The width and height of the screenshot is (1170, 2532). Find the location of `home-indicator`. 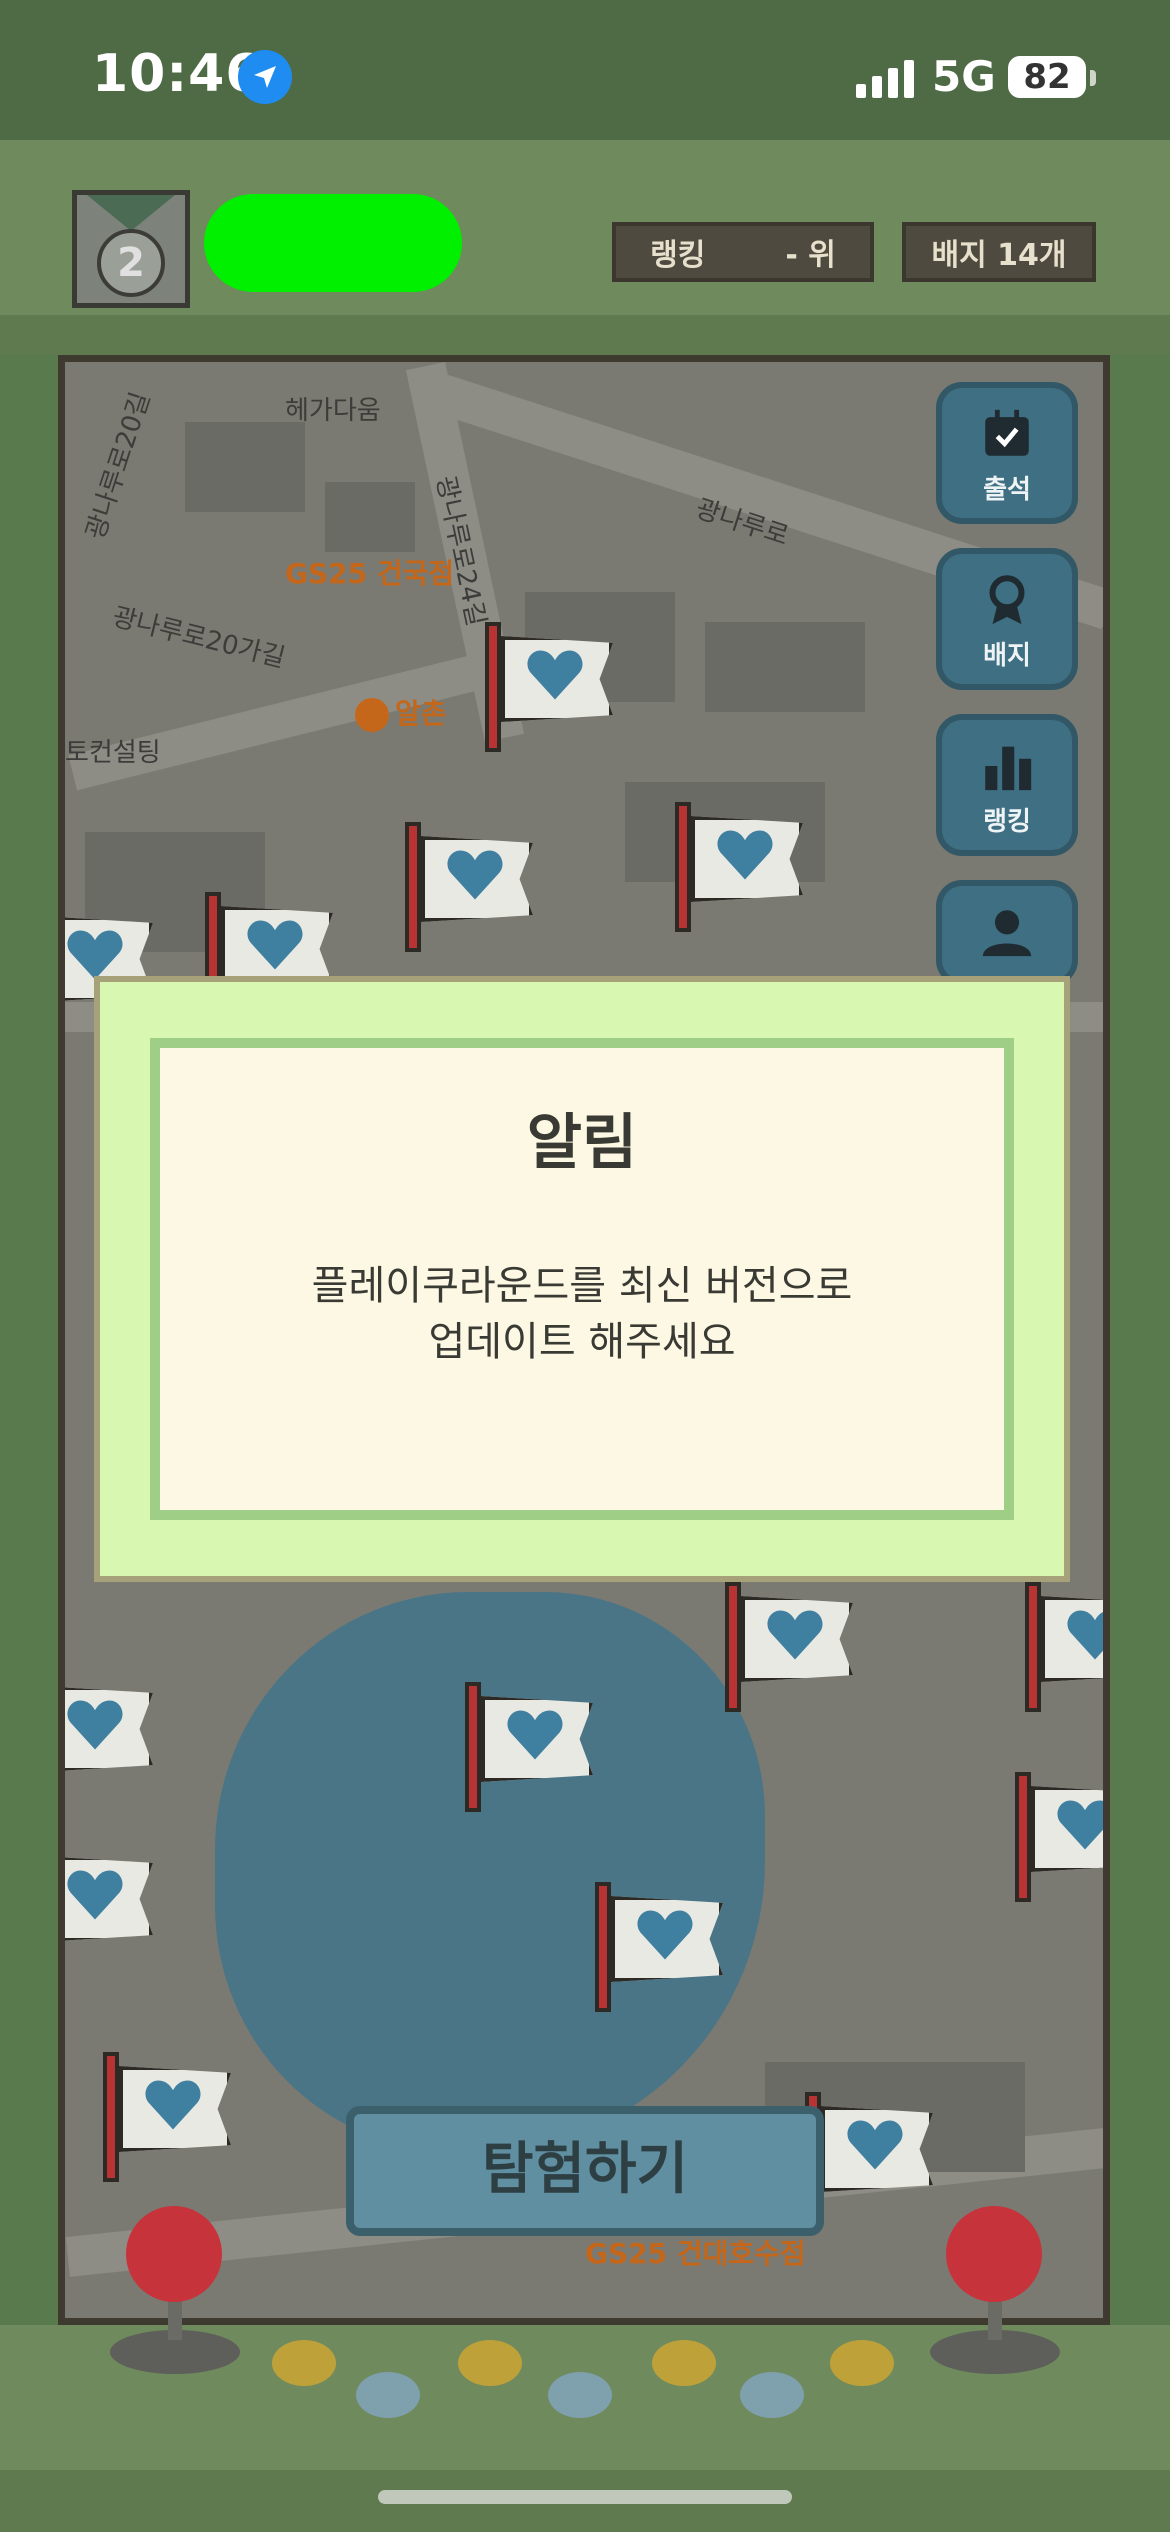

home-indicator is located at coordinates (585, 2497).